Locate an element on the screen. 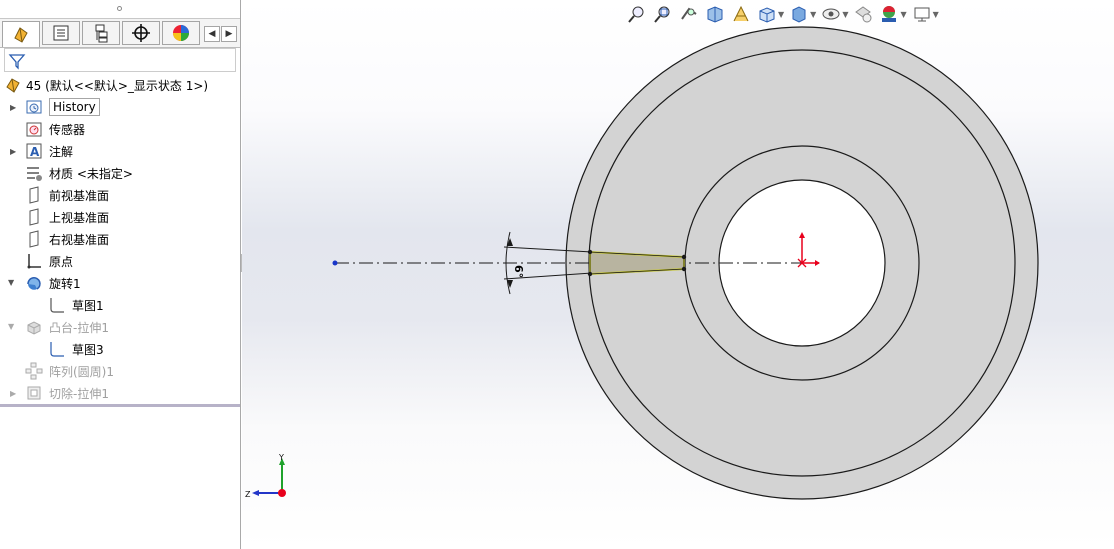 This screenshot has height=549, width=1114. apply-scene-icon is located at coordinates (889, 14).